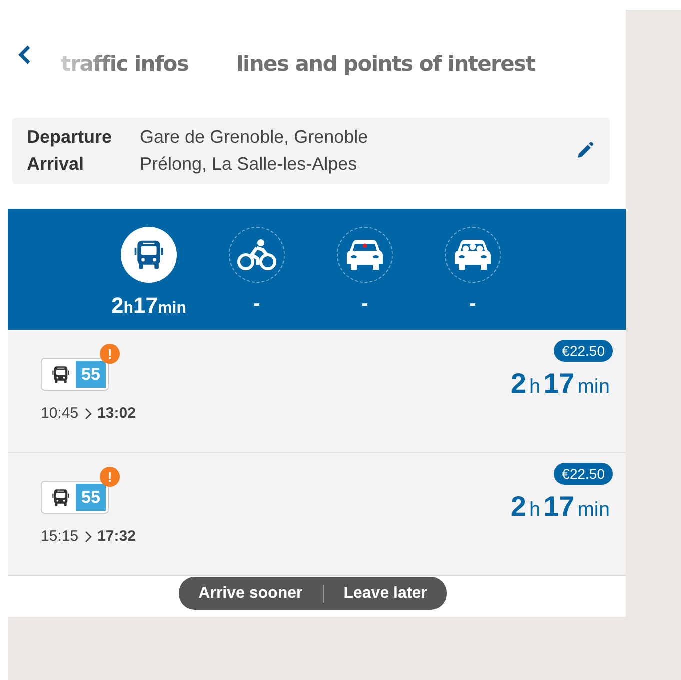 The width and height of the screenshot is (681, 680). I want to click on arrival-label: Arrival, so click(56, 164).